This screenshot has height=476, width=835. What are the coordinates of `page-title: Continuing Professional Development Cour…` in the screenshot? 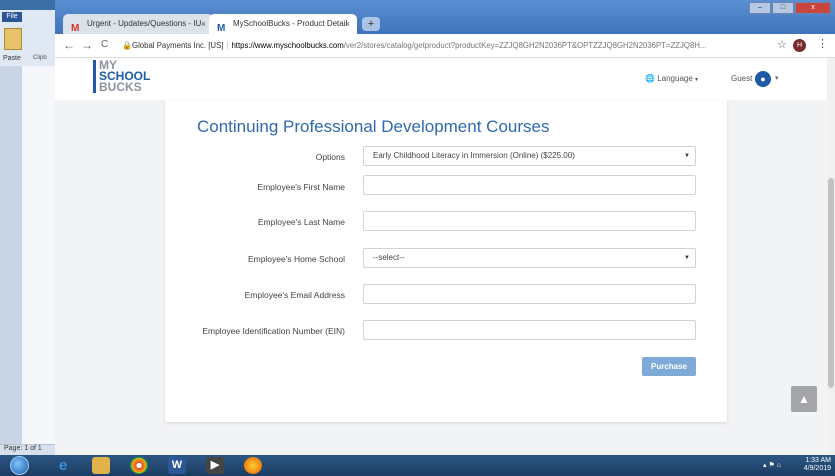 It's located at (373, 126).